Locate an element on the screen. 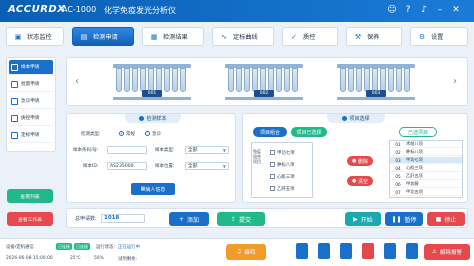  table-row: 06 甲状腺 is located at coordinates (426, 184).